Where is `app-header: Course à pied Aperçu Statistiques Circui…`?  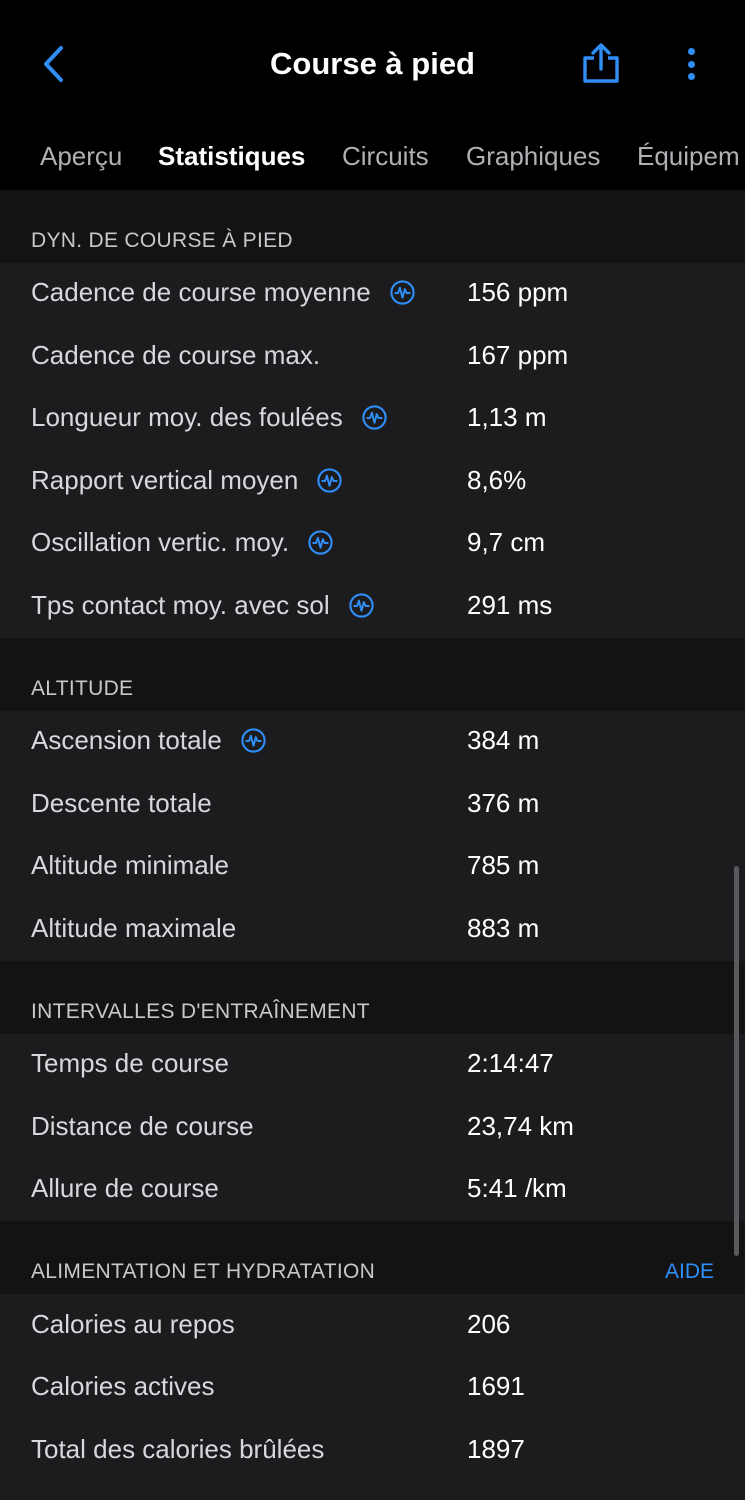
app-header: Course à pied Aperçu Statistiques Circui… is located at coordinates (372, 102).